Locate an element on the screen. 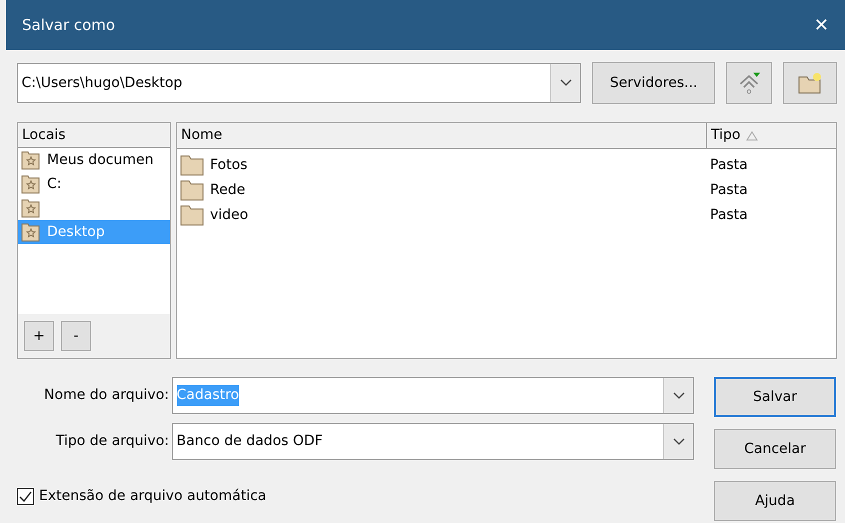  column-header: Locais is located at coordinates (94, 135).